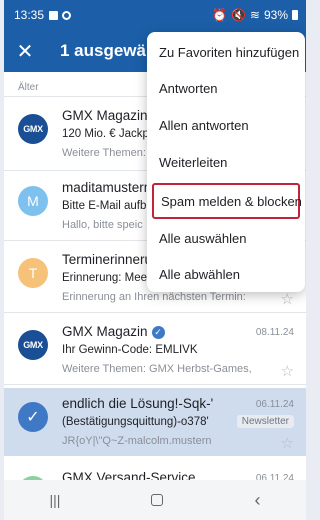 The height and width of the screenshot is (520, 320). I want to click on menu-item-report-spam: Spam melden & blocken, so click(227, 201).